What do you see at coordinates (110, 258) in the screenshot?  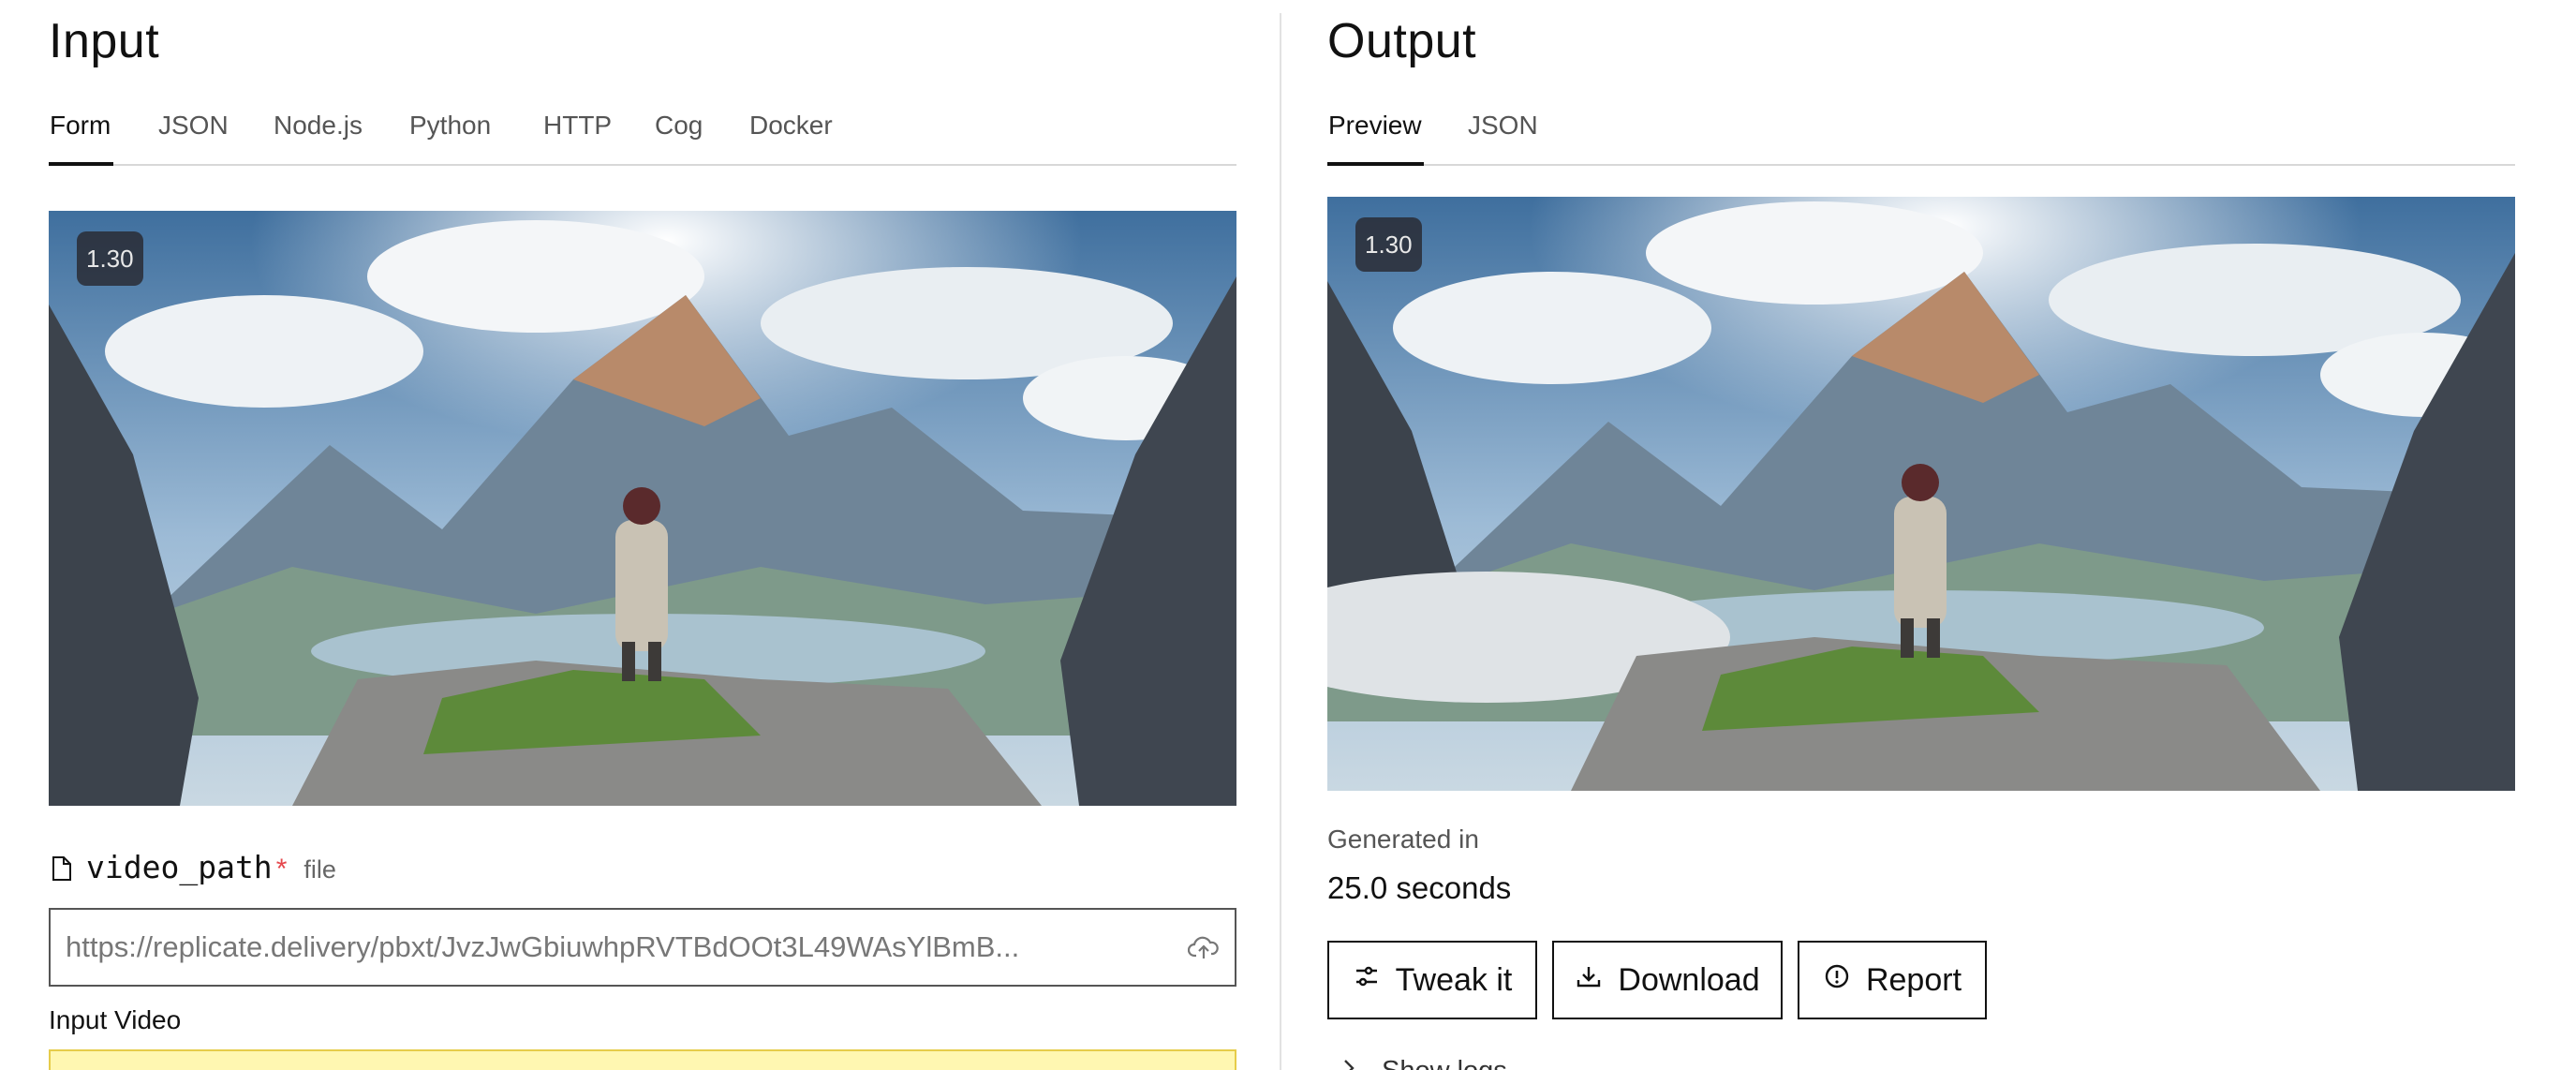 I see `aspect-ratio-badge: 1.30` at bounding box center [110, 258].